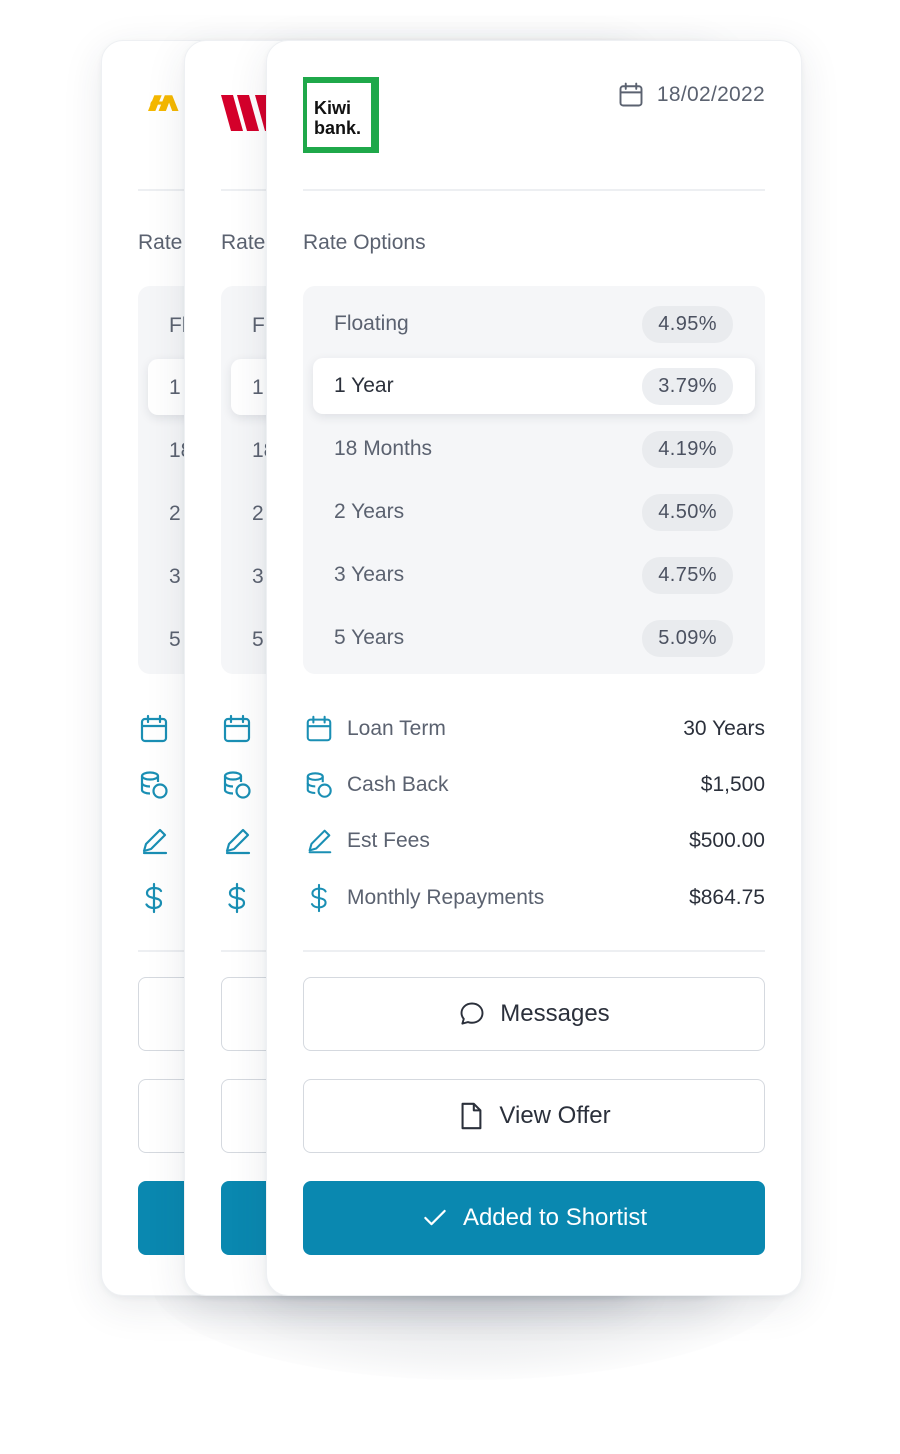 The height and width of the screenshot is (1454, 900). What do you see at coordinates (534, 785) in the screenshot?
I see `detail-cash-back: Cash Back $1,500` at bounding box center [534, 785].